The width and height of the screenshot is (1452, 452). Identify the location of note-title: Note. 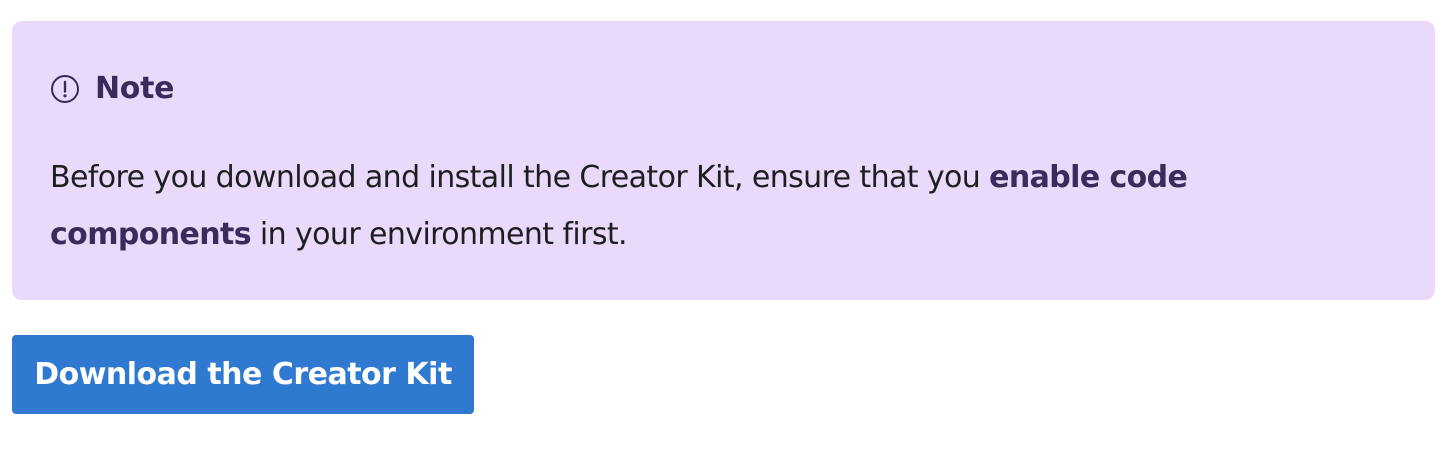
(135, 88).